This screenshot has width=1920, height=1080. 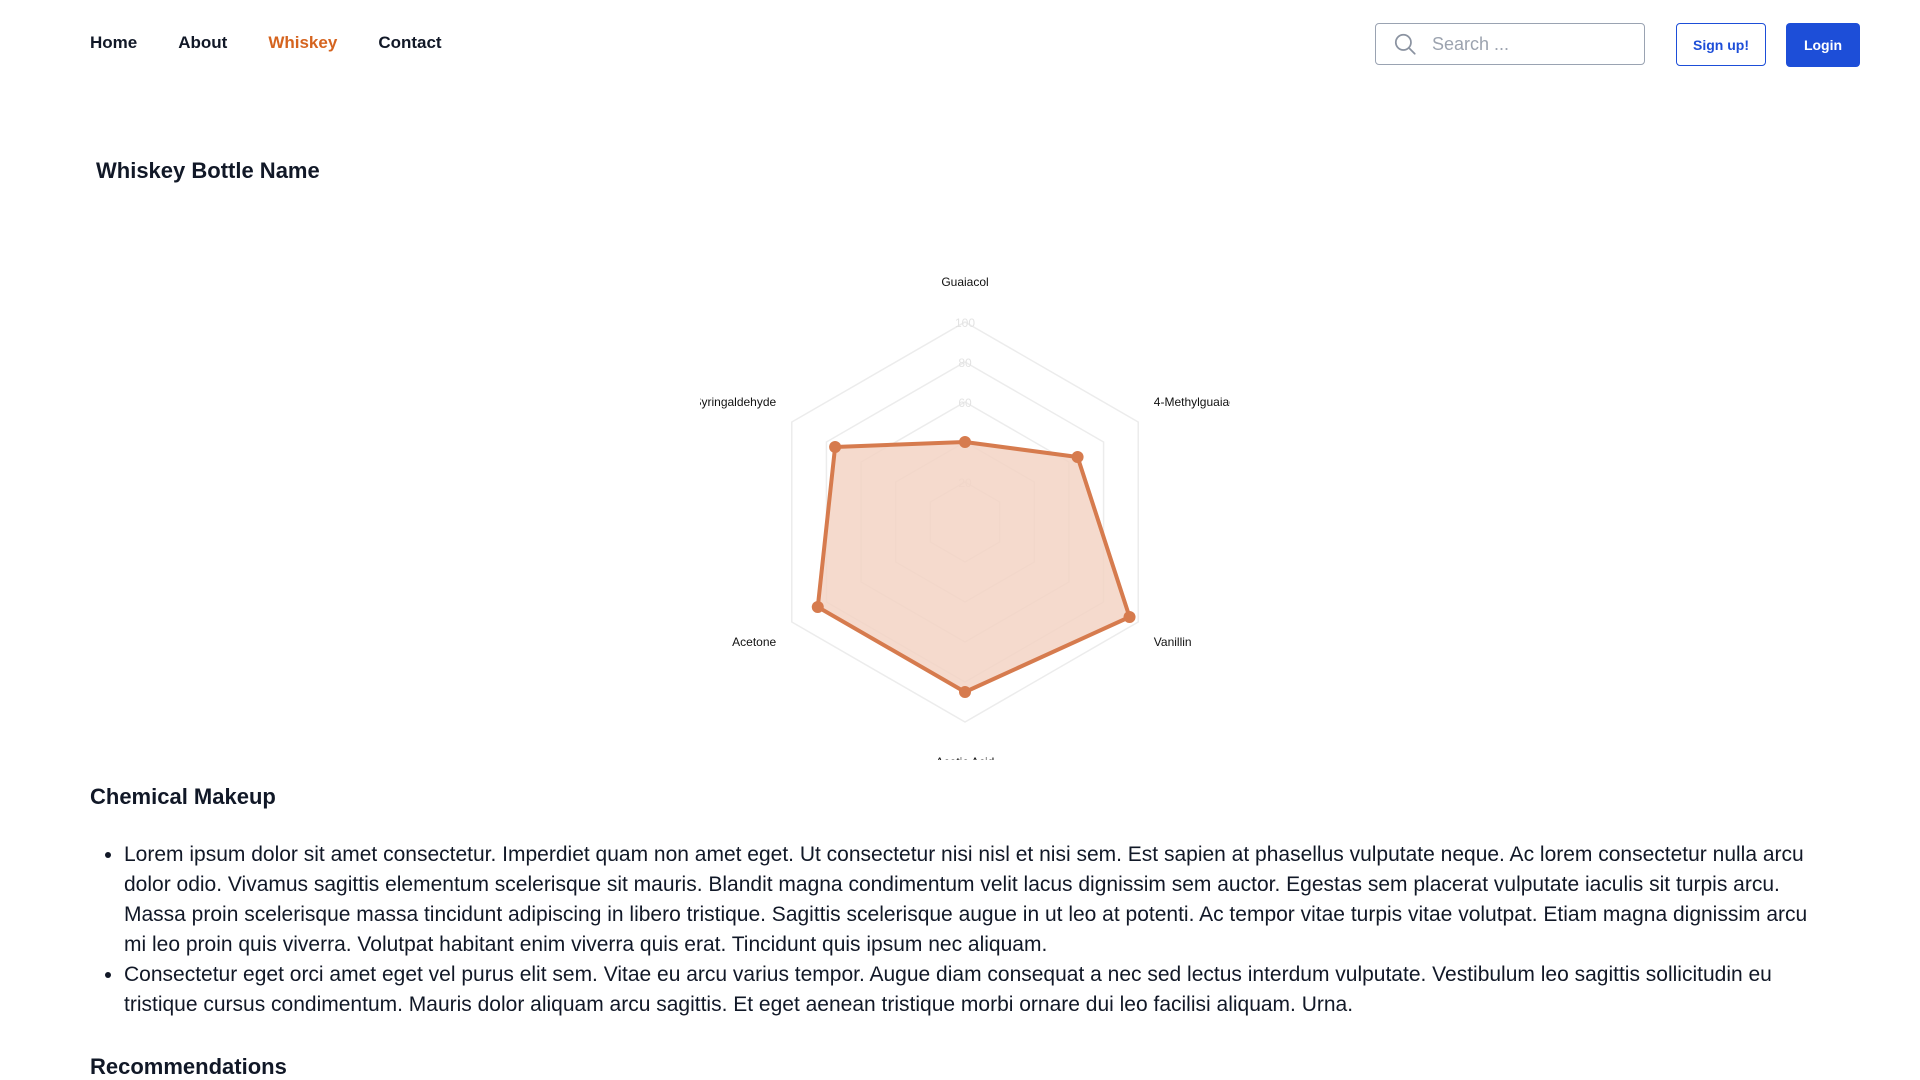 I want to click on search-box, so click(x=1510, y=44).